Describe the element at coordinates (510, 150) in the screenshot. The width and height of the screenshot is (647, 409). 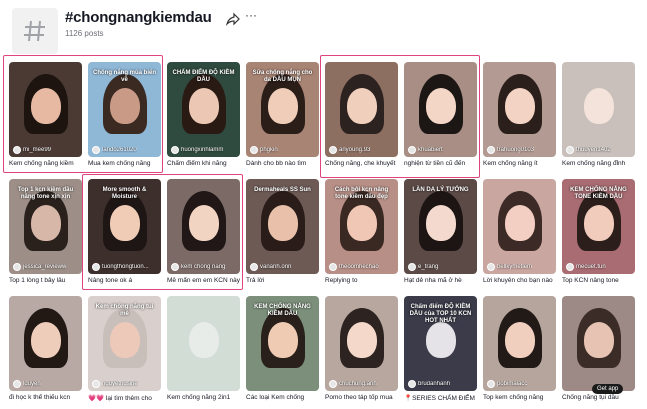
I see `author-info: trahuong0103` at that location.